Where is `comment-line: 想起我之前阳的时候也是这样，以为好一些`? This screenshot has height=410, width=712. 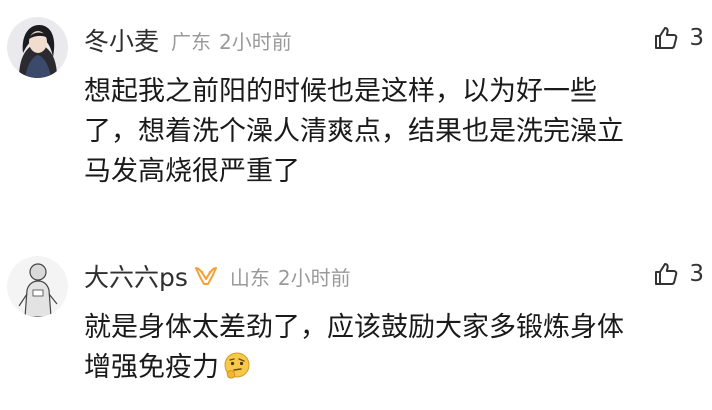
comment-line: 想起我之前阳的时候也是这样，以为好一些 is located at coordinates (340, 91).